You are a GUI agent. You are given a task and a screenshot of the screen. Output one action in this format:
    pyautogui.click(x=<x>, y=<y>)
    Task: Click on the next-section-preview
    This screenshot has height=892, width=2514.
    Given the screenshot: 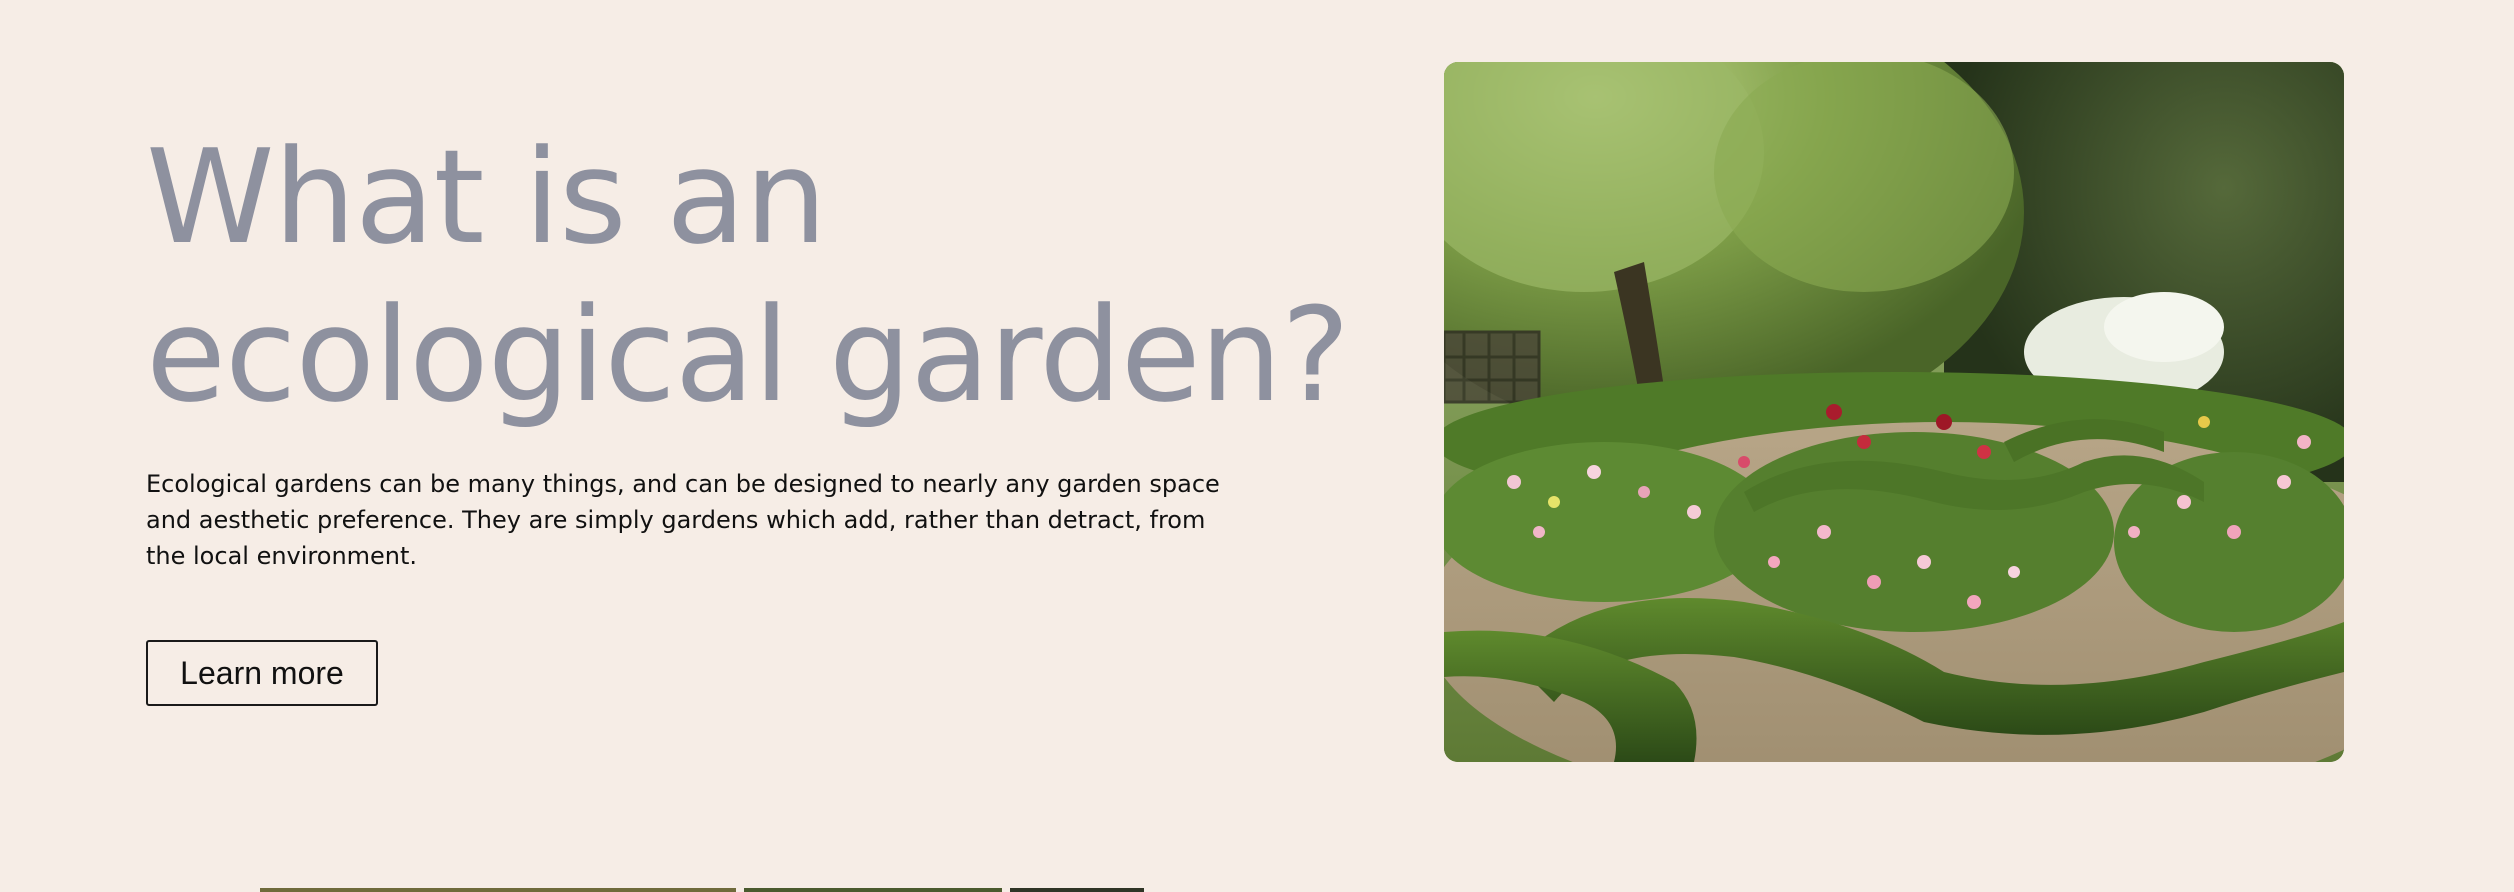 What is the action you would take?
    pyautogui.click(x=702, y=890)
    